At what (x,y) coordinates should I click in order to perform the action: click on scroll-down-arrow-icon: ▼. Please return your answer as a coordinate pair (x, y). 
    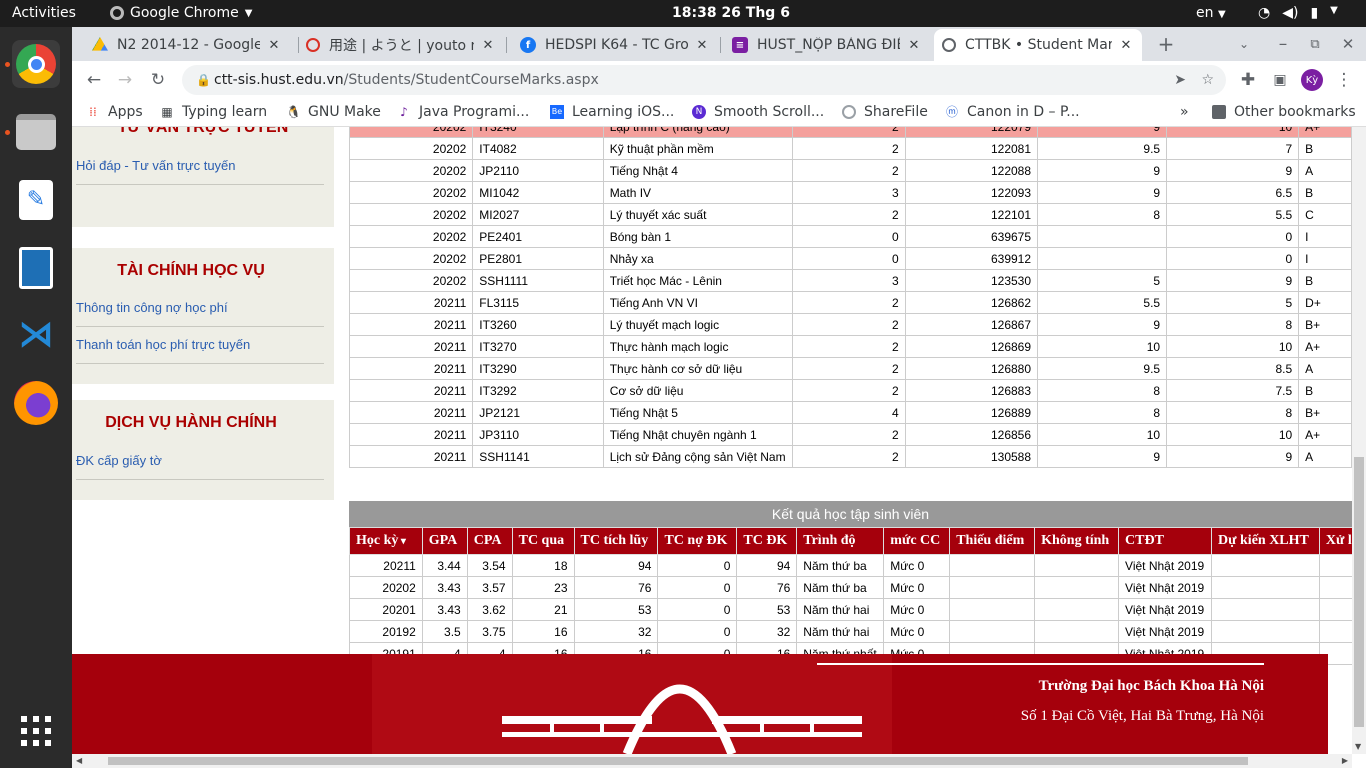
    Looking at the image, I should click on (1358, 746).